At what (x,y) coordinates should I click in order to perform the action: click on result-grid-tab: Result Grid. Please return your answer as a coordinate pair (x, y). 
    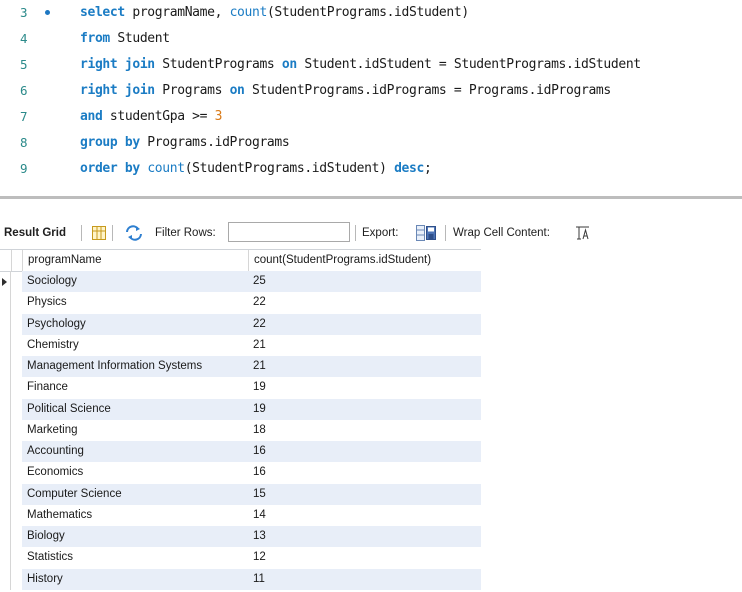
    Looking at the image, I should click on (35, 233).